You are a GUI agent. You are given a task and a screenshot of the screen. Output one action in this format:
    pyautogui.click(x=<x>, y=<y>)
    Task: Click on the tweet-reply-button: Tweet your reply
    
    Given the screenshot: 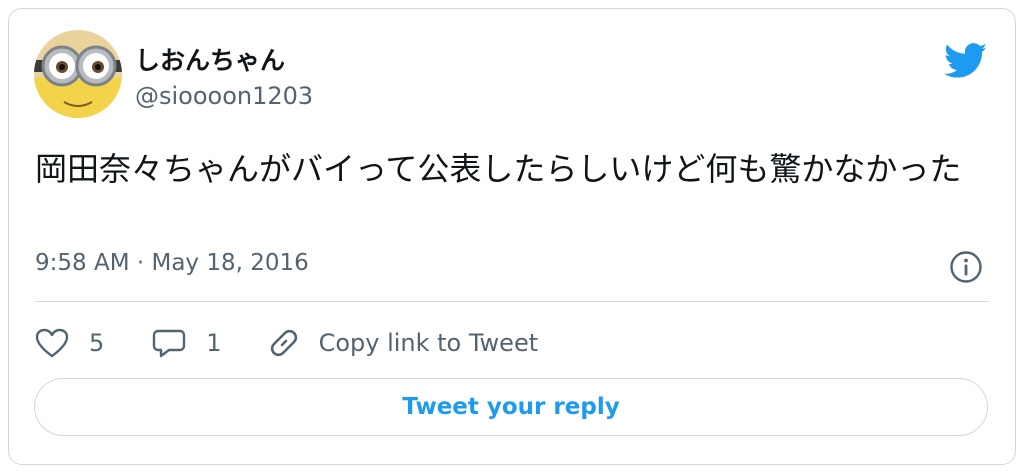 What is the action you would take?
    pyautogui.click(x=511, y=407)
    